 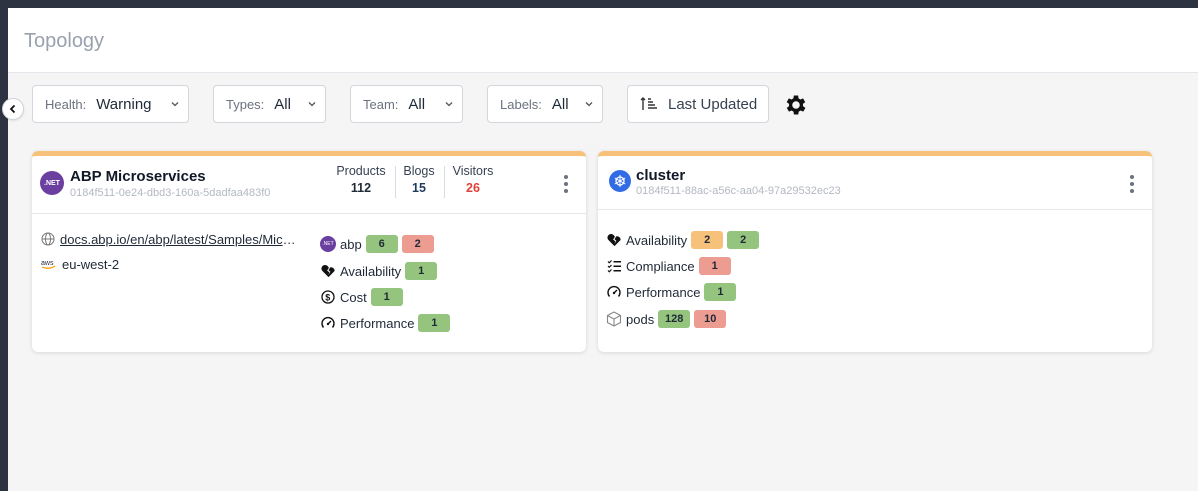 What do you see at coordinates (603, 40) in the screenshot?
I see `page-header: Topology` at bounding box center [603, 40].